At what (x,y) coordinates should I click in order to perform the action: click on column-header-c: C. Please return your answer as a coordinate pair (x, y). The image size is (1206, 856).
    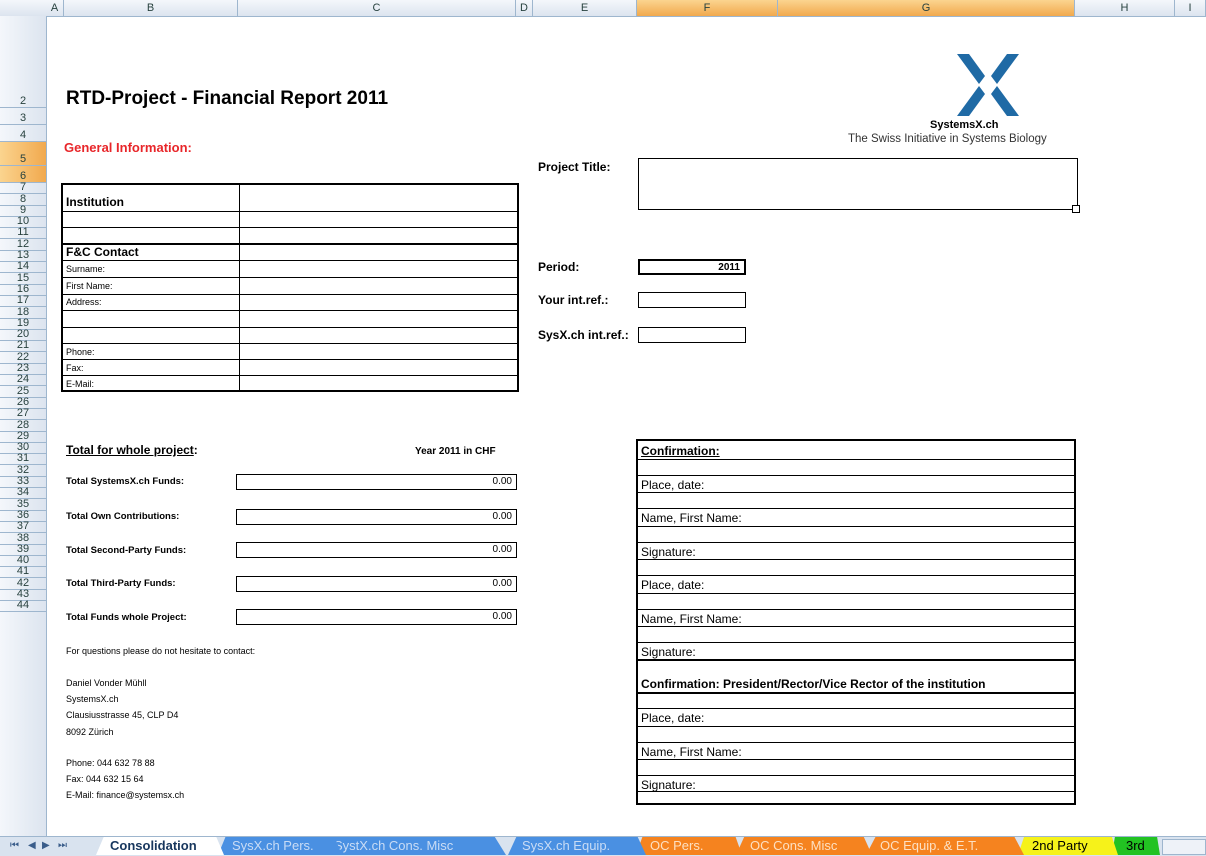
    Looking at the image, I should click on (377, 8).